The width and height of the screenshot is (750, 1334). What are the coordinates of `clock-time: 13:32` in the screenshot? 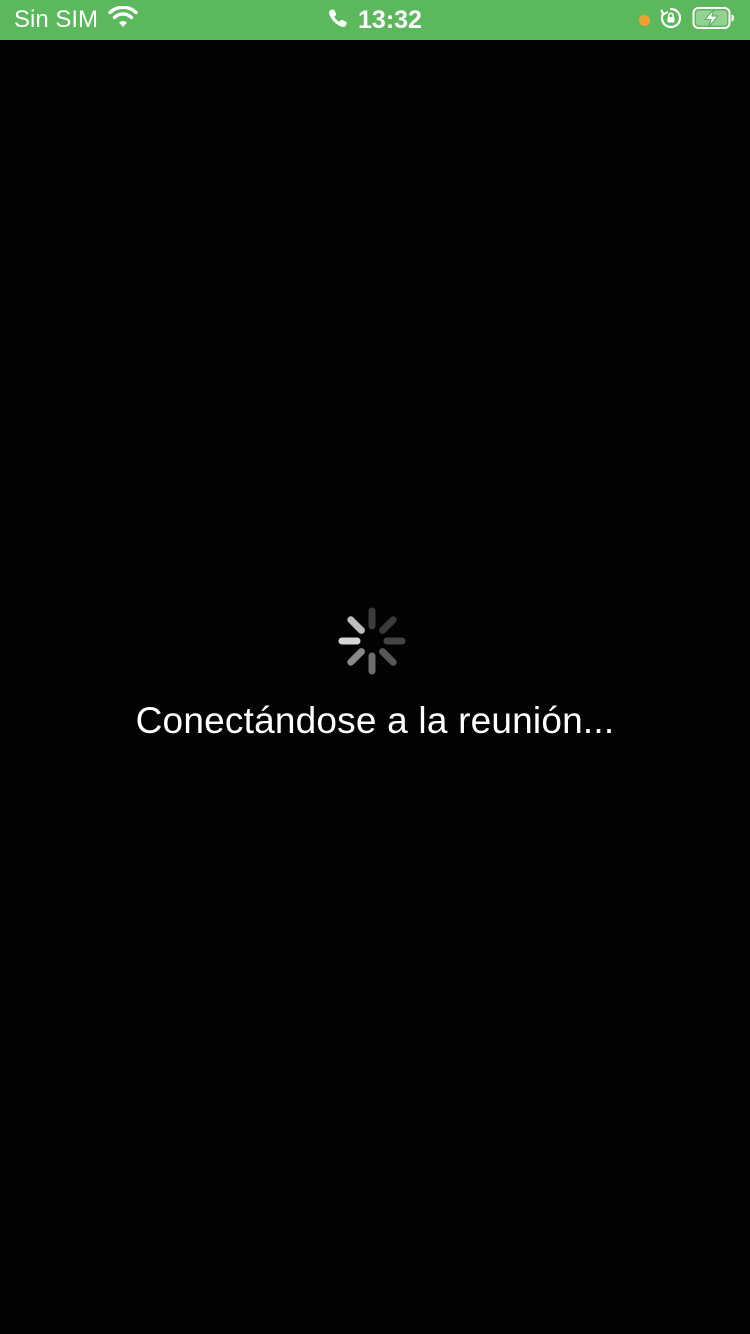 It's located at (390, 19).